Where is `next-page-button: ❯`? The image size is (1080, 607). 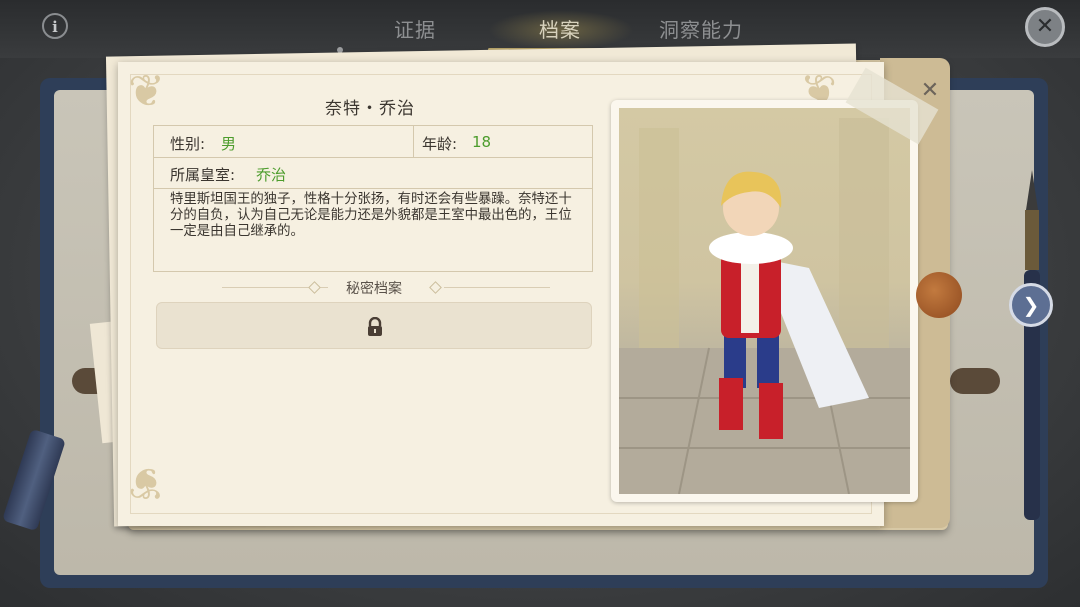 next-page-button: ❯ is located at coordinates (1031, 305).